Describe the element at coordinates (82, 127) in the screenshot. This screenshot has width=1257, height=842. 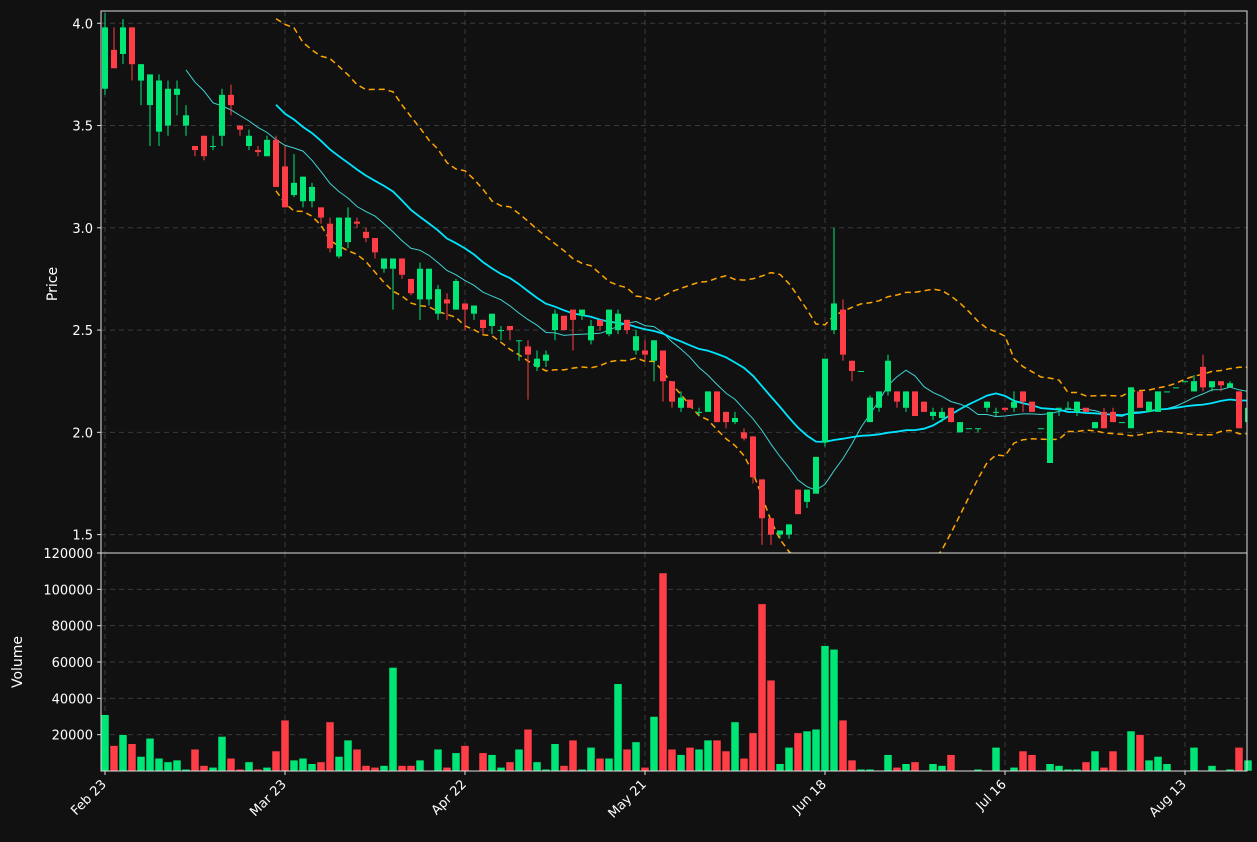
I see `price-tick-label: 3.5` at that location.